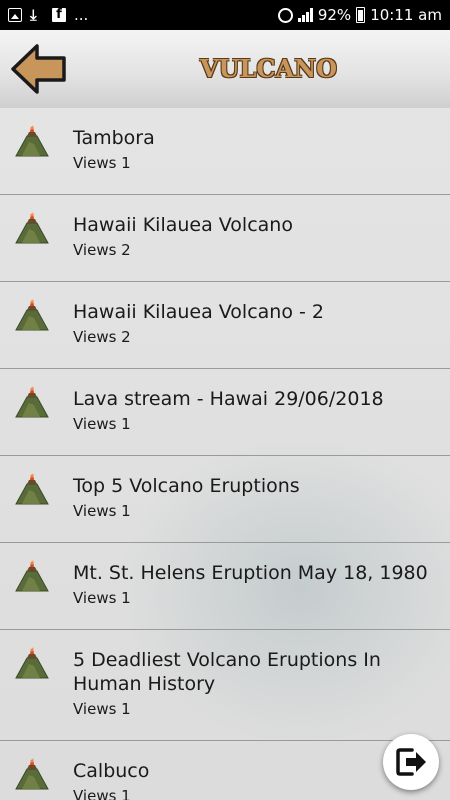 This screenshot has height=800, width=450. I want to click on app-header: VULCANO, so click(225, 69).